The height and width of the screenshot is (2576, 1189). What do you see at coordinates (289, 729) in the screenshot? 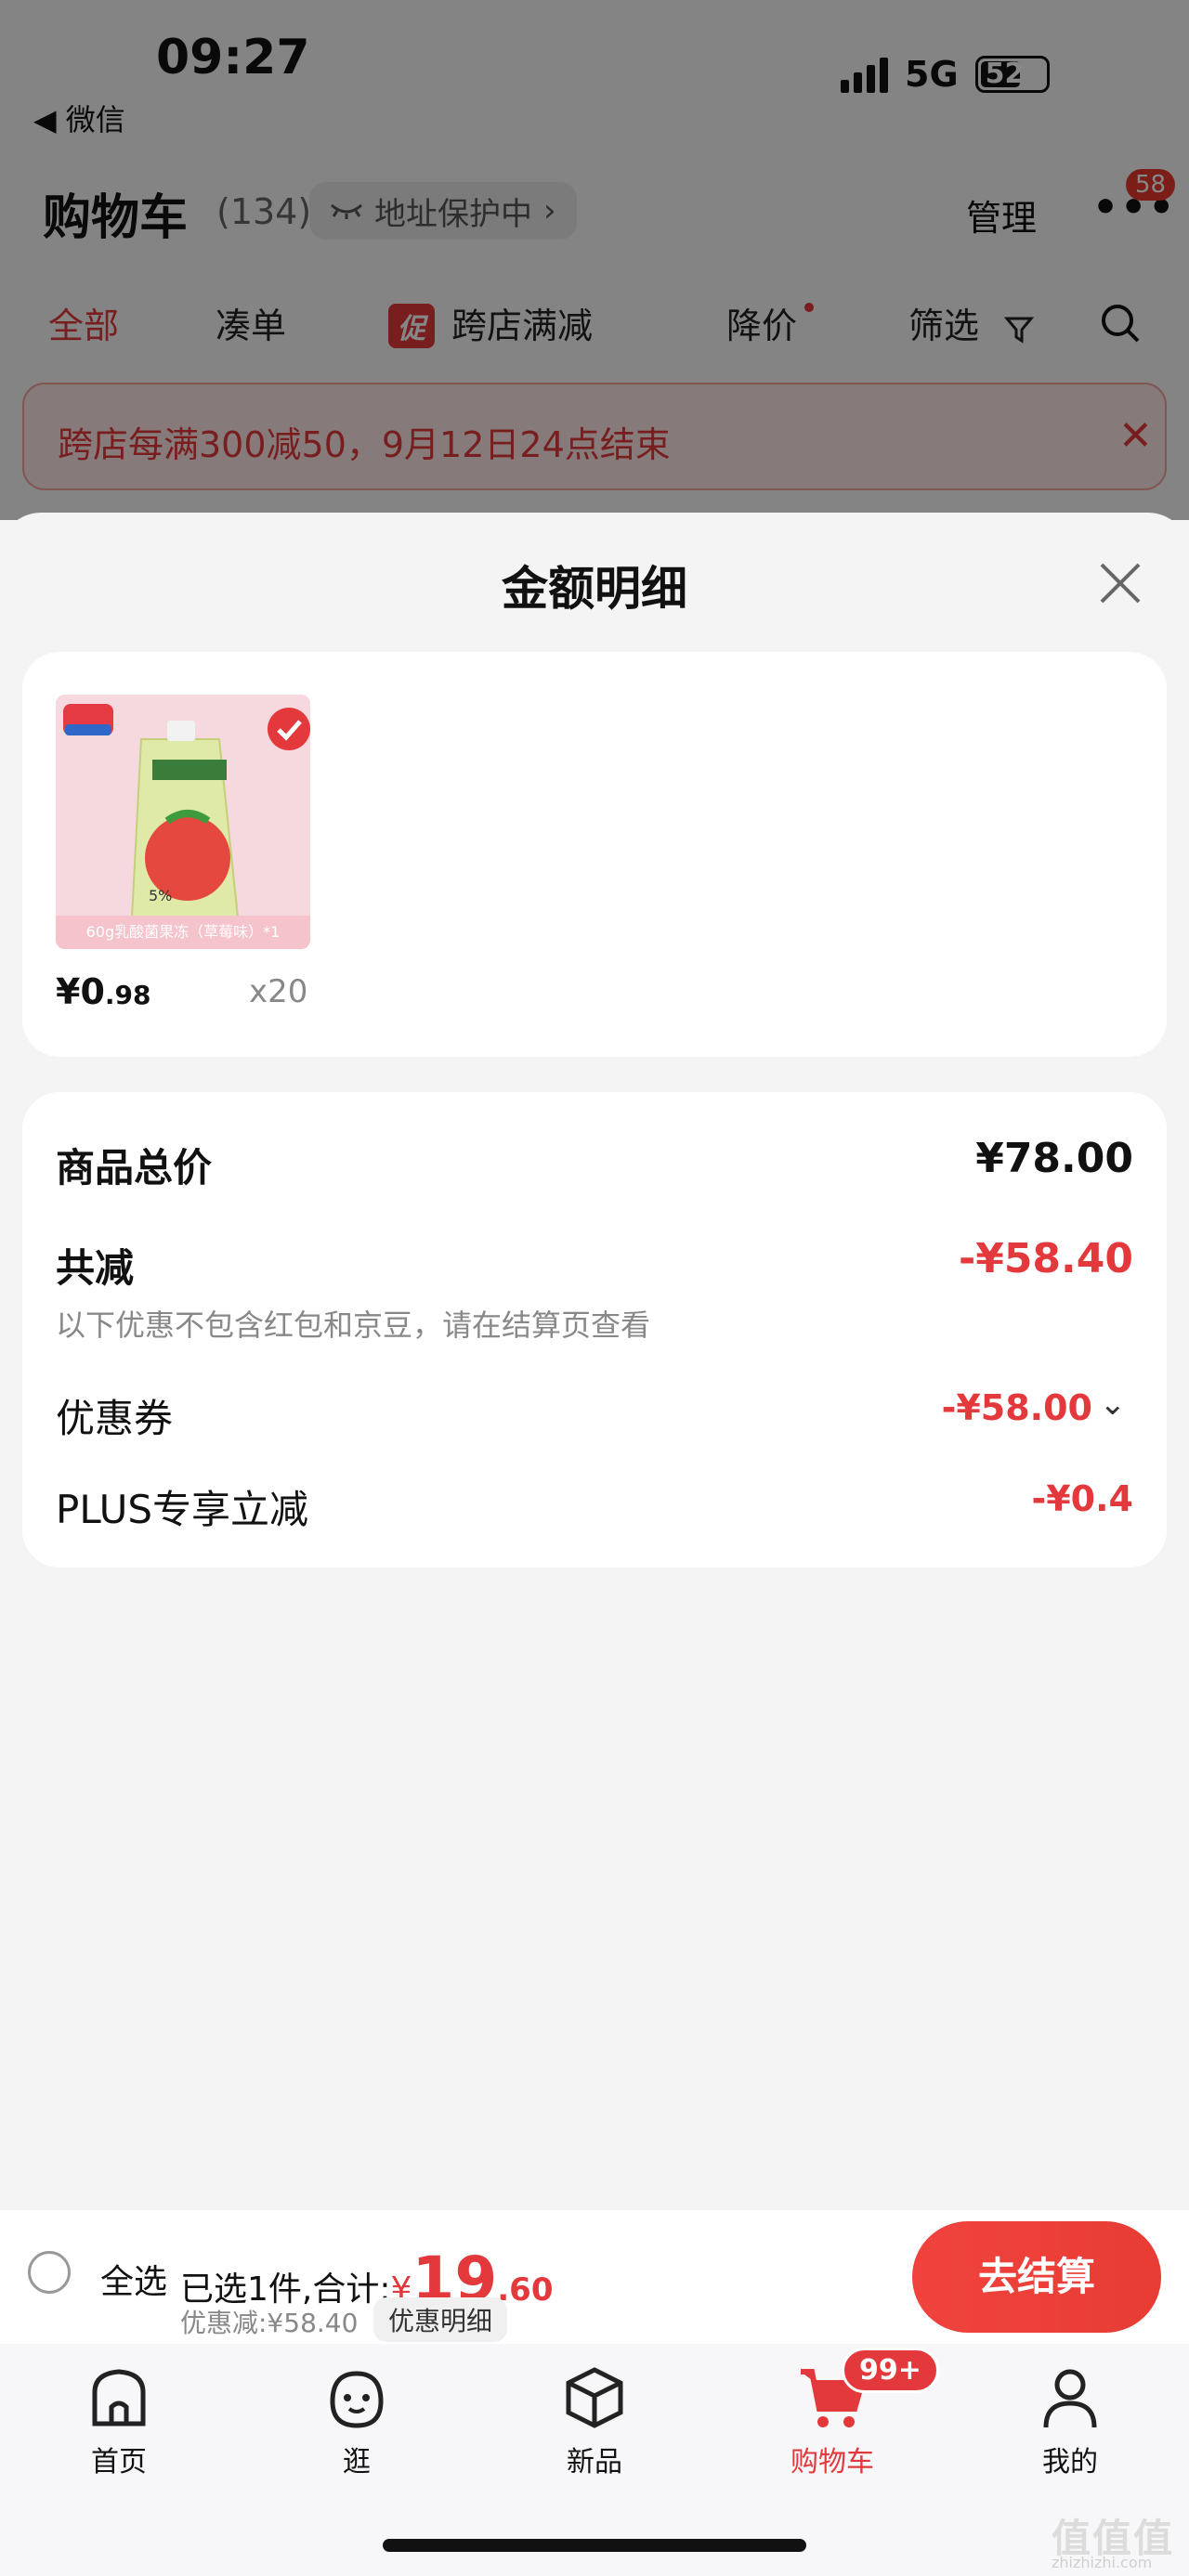
I see `selected-check-icon` at bounding box center [289, 729].